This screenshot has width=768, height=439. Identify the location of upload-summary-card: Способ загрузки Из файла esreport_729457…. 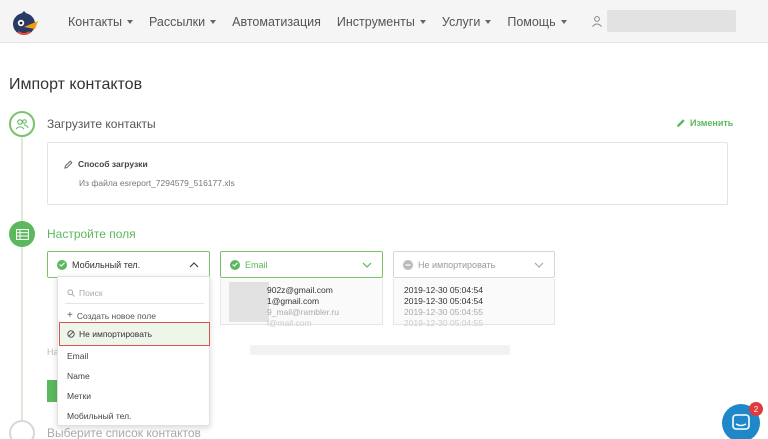
(387, 173).